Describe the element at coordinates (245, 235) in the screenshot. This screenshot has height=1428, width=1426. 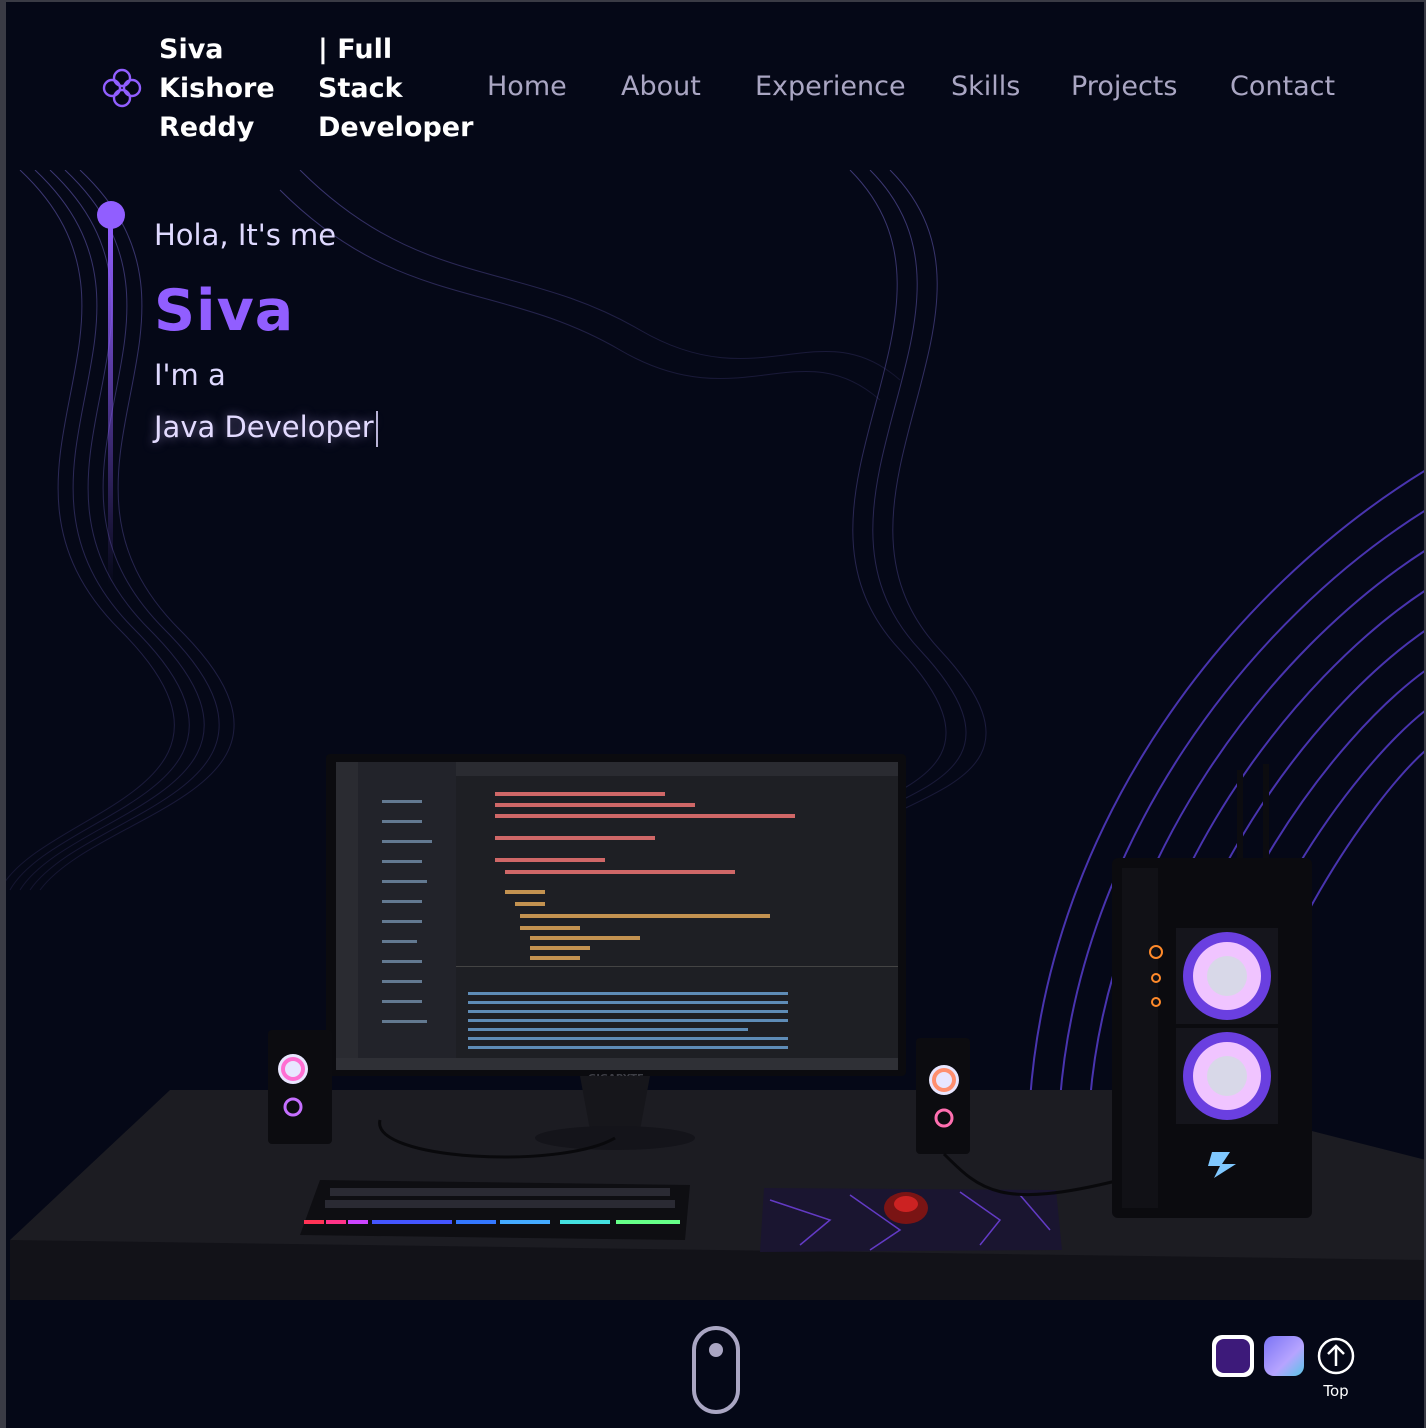
I see `hero-greeting: Hola, It's me` at that location.